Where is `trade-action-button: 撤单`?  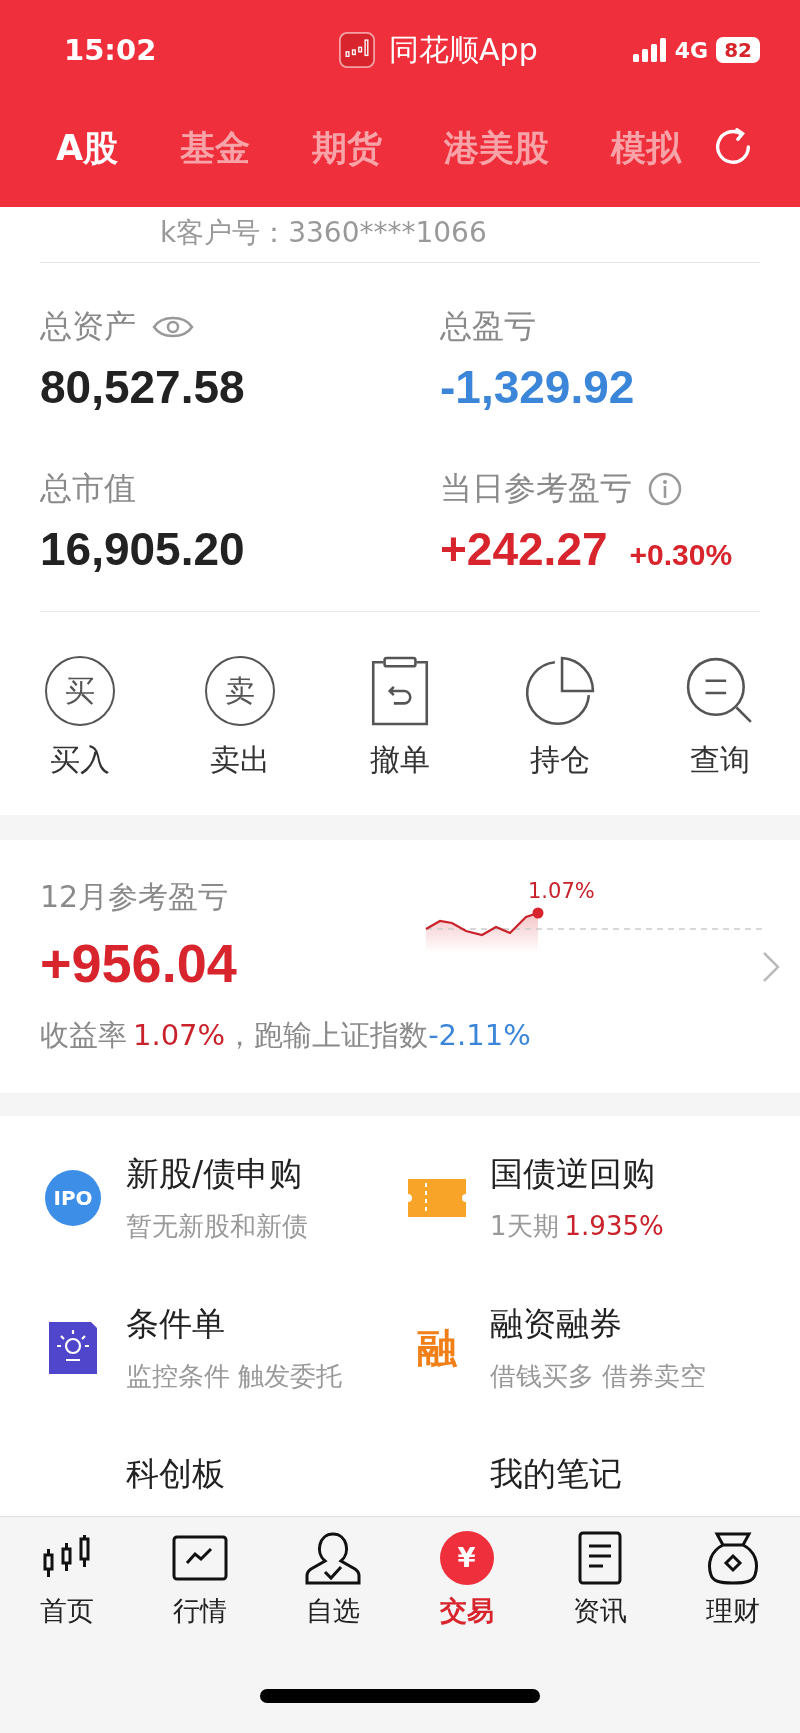
trade-action-button: 撤单 is located at coordinates (400, 718).